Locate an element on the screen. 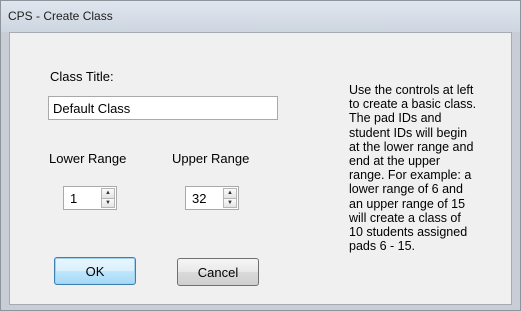  class-title-label: Class Title: is located at coordinates (82, 76).